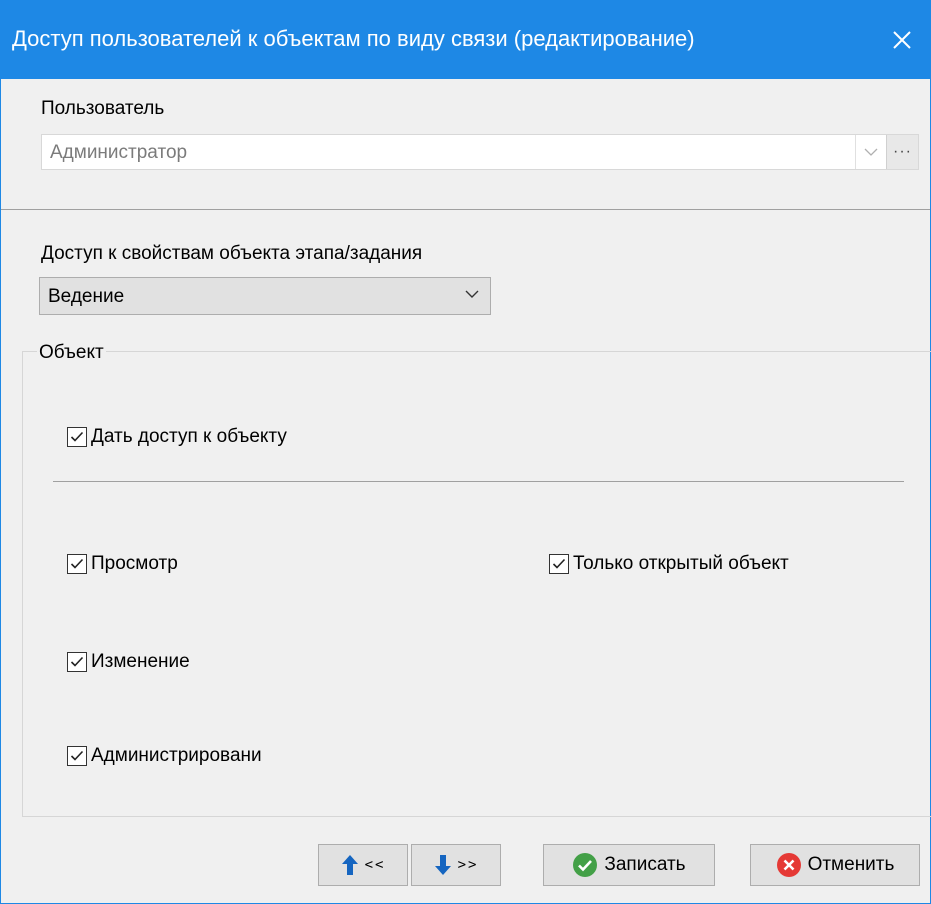 The width and height of the screenshot is (931, 904). I want to click on only-open-label: Только открытый объект, so click(681, 563).